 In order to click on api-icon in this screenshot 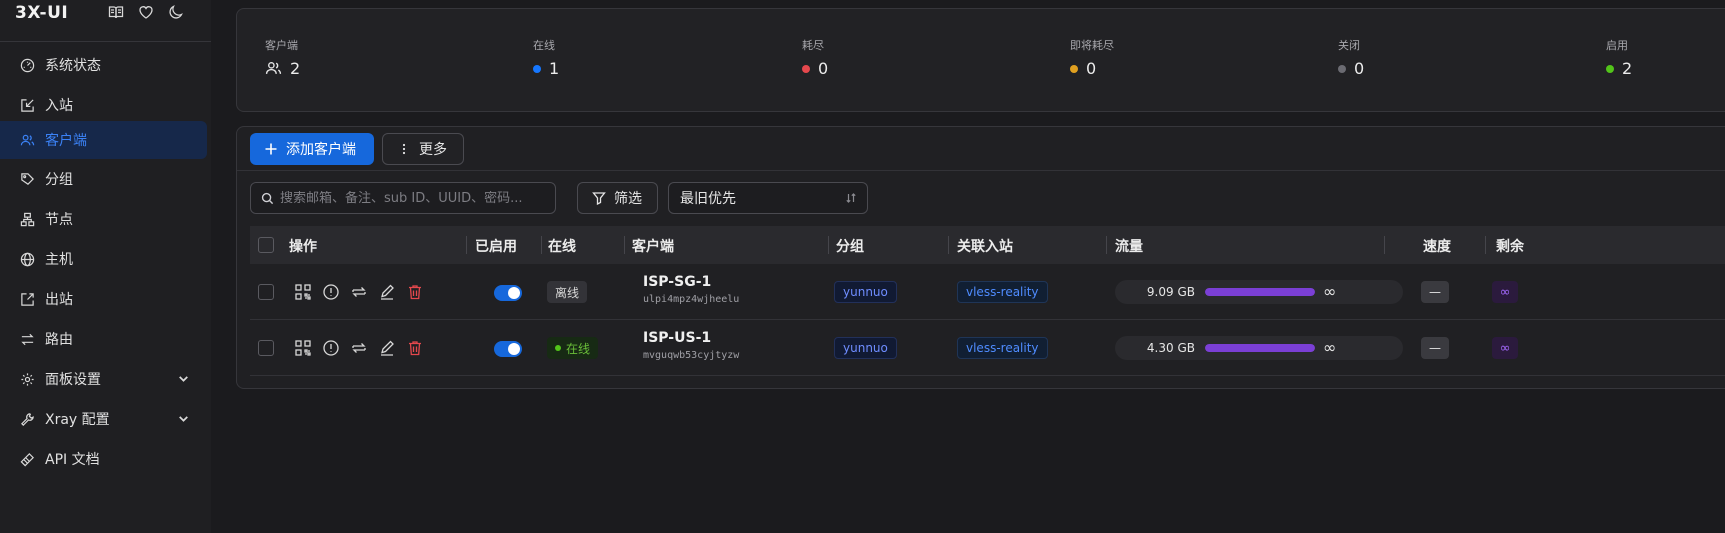, I will do `click(27, 459)`.